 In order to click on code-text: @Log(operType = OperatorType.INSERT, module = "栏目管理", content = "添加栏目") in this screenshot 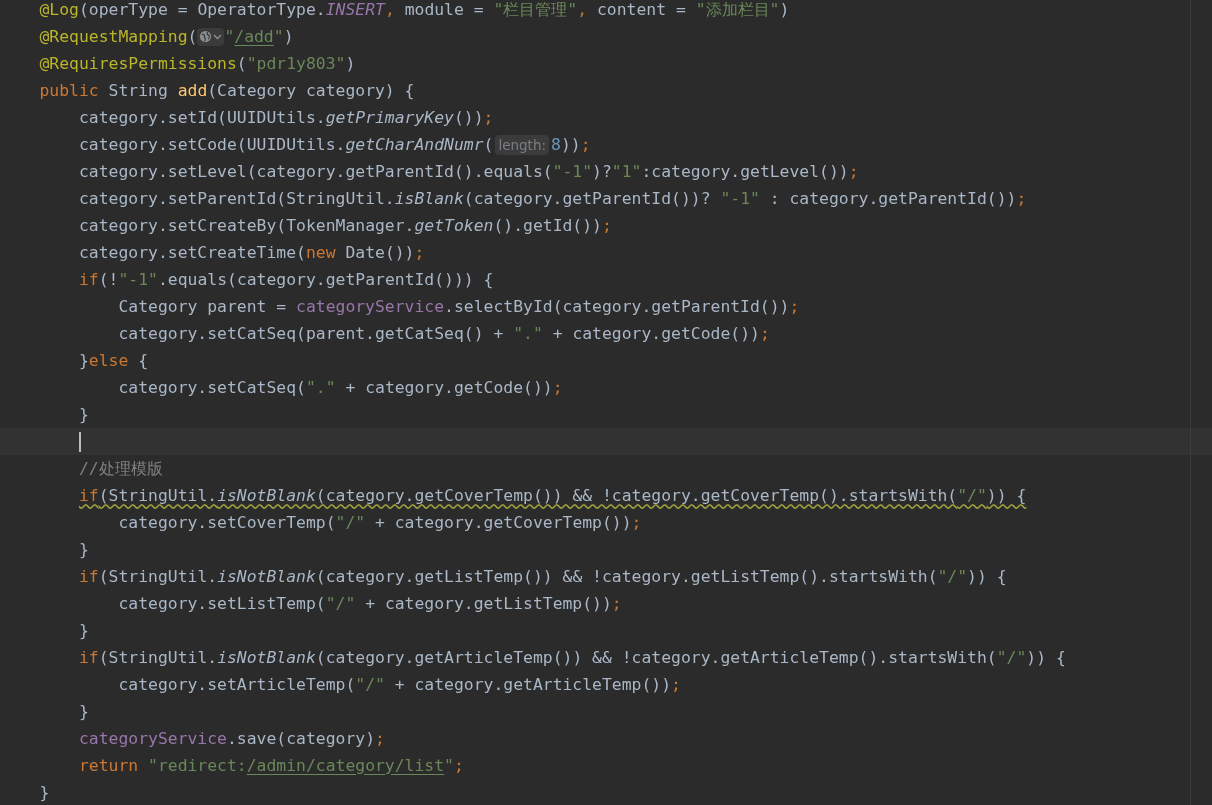, I will do `click(414, 10)`.